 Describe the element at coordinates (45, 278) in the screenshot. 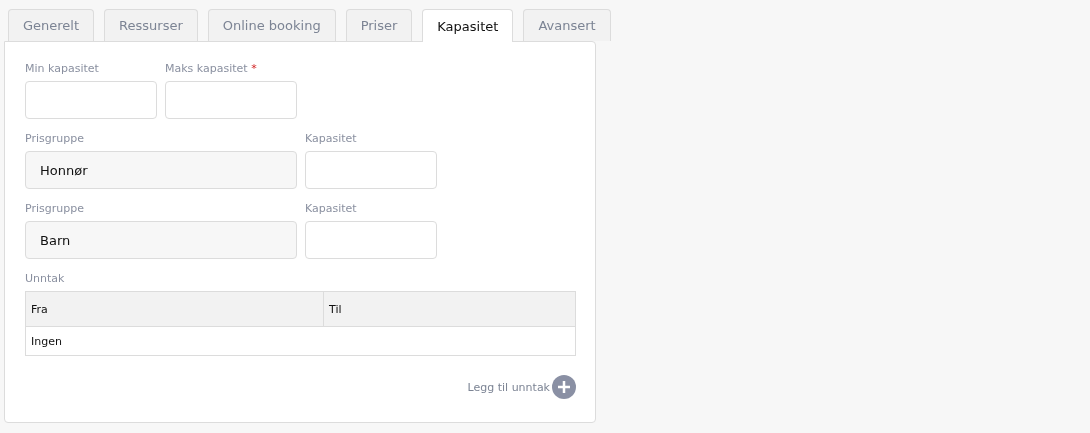

I see `section-label: Unntak` at that location.